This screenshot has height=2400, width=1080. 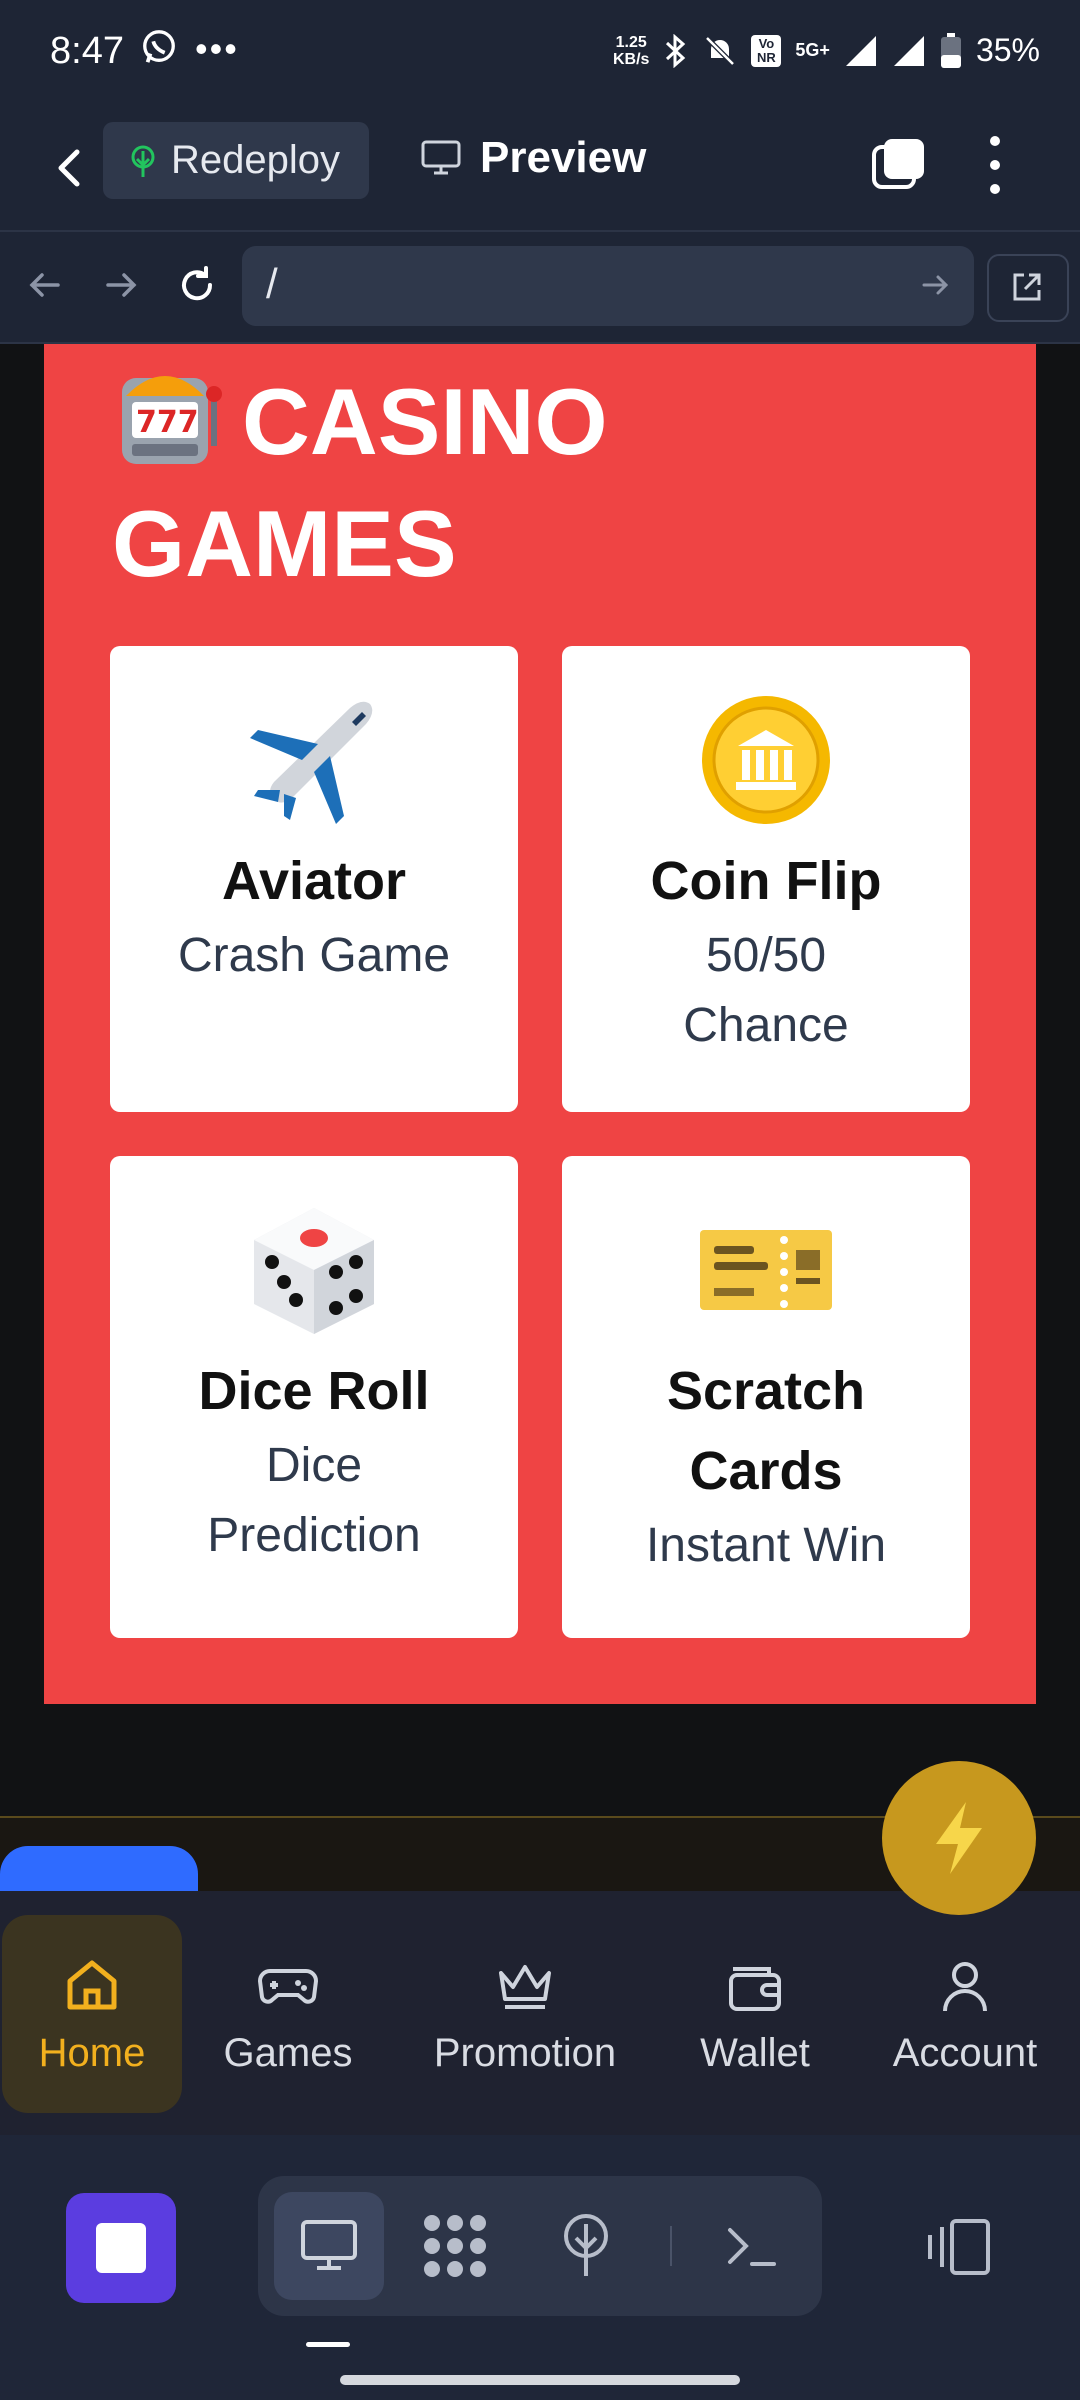 I want to click on nav-account-label: Account, so click(x=965, y=2052).